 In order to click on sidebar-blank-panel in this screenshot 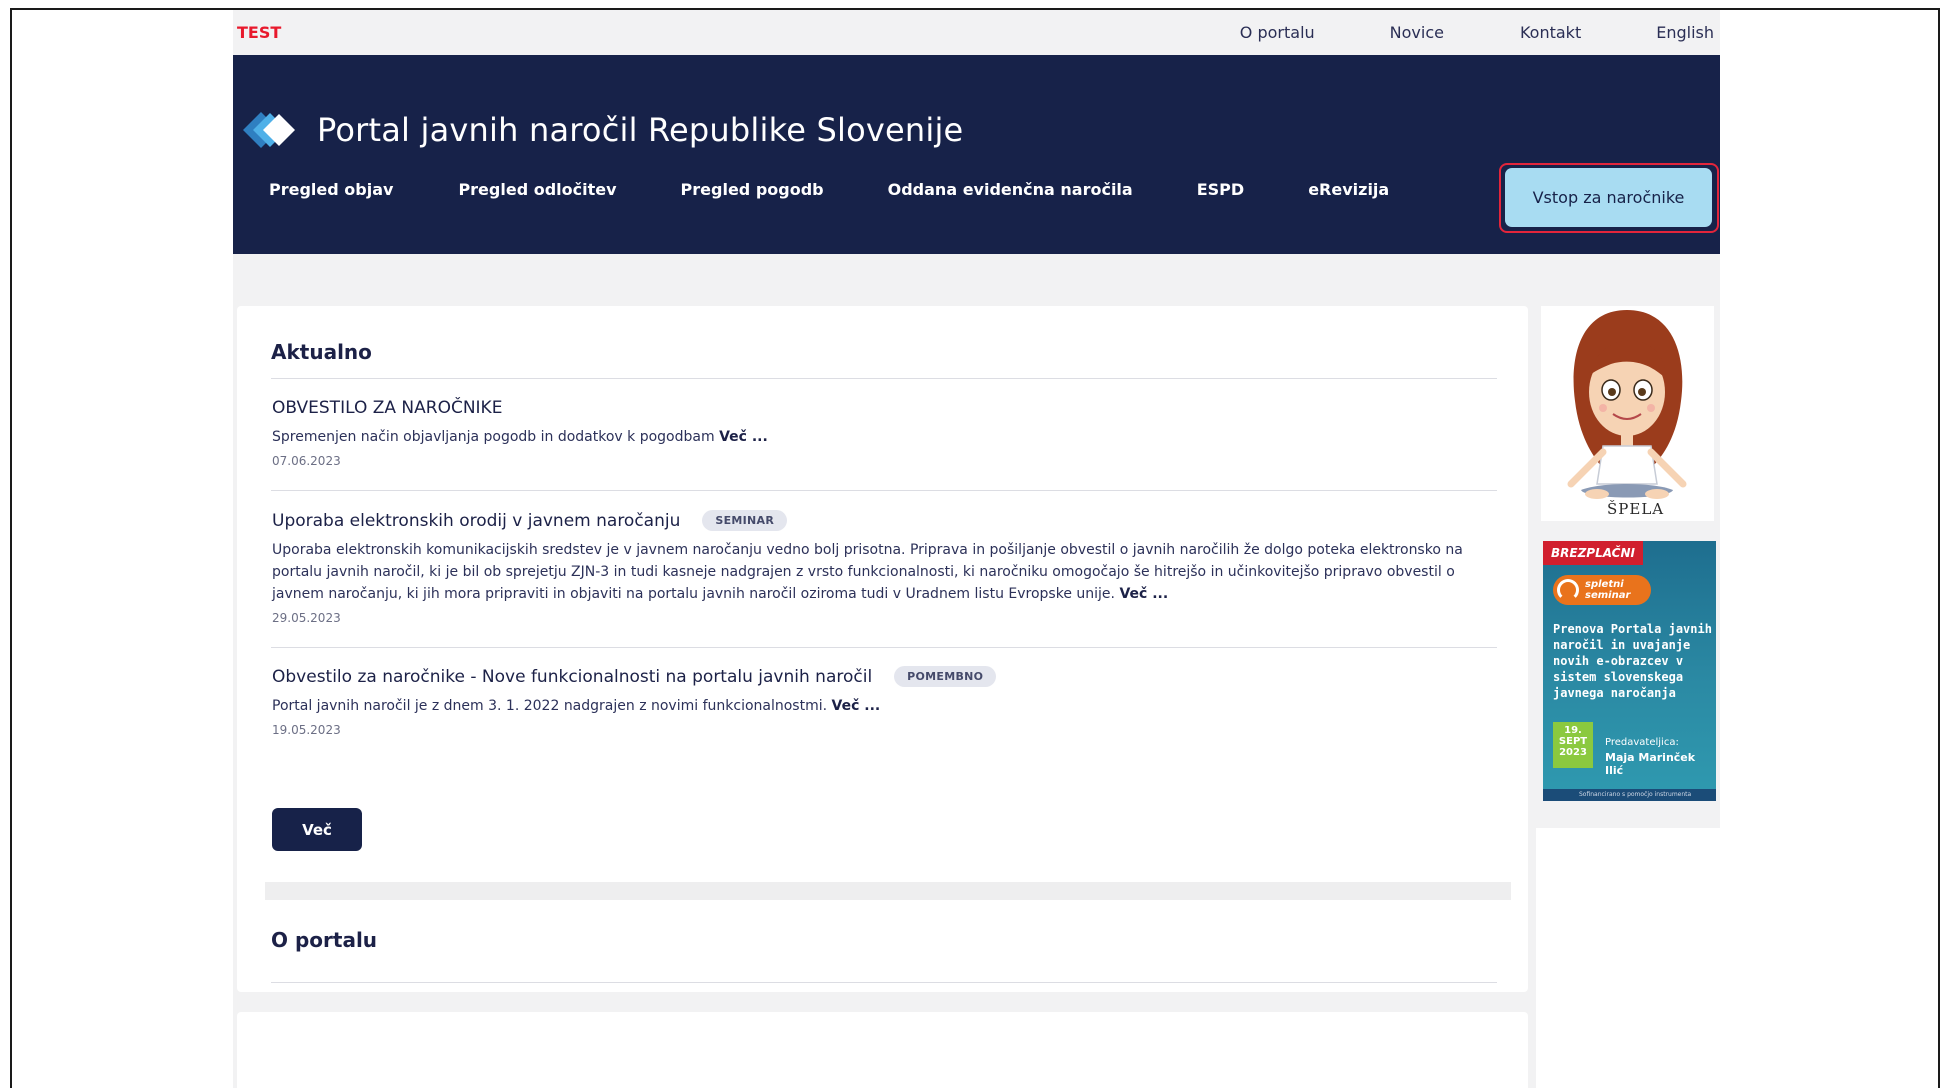, I will do `click(1628, 958)`.